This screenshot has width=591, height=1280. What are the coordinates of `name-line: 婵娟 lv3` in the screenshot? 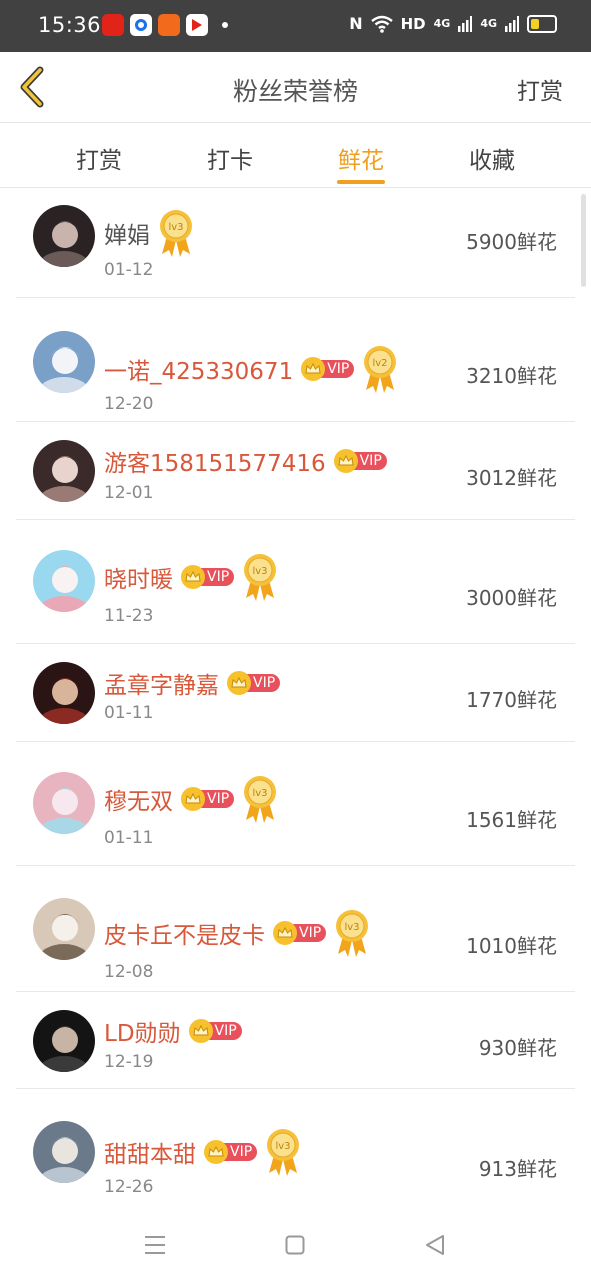 It's located at (149, 233).